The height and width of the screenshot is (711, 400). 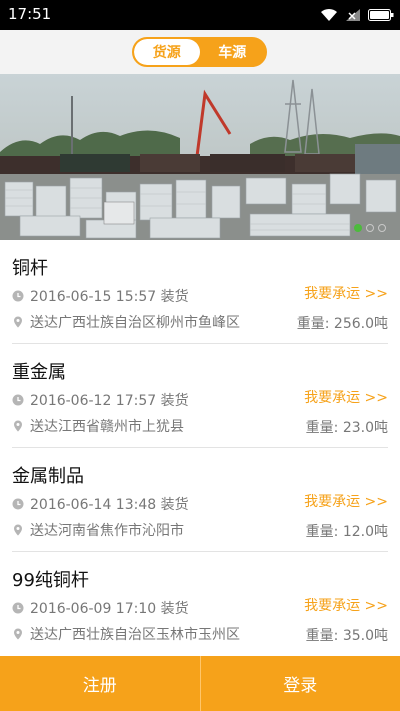 I want to click on destination-row: 送达江西省赣州市上犹县, so click(x=98, y=426).